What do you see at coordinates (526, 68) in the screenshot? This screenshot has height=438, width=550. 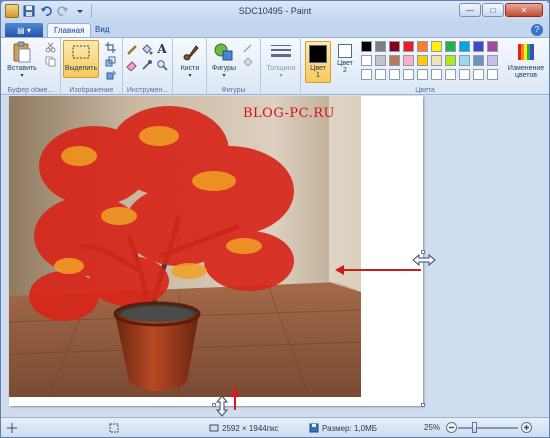 I see `edit-colors-label-1: Изменение` at bounding box center [526, 68].